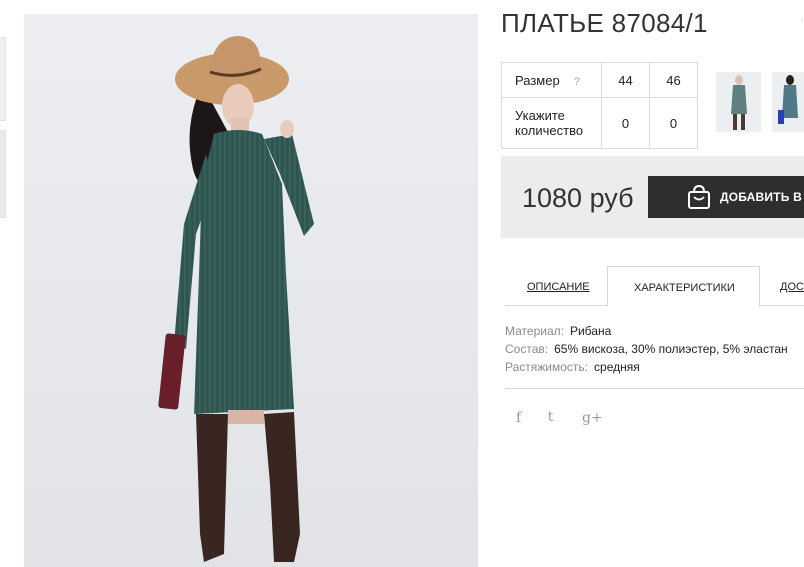  Describe the element at coordinates (518, 418) in the screenshot. I see `facebook-icon: f` at that location.